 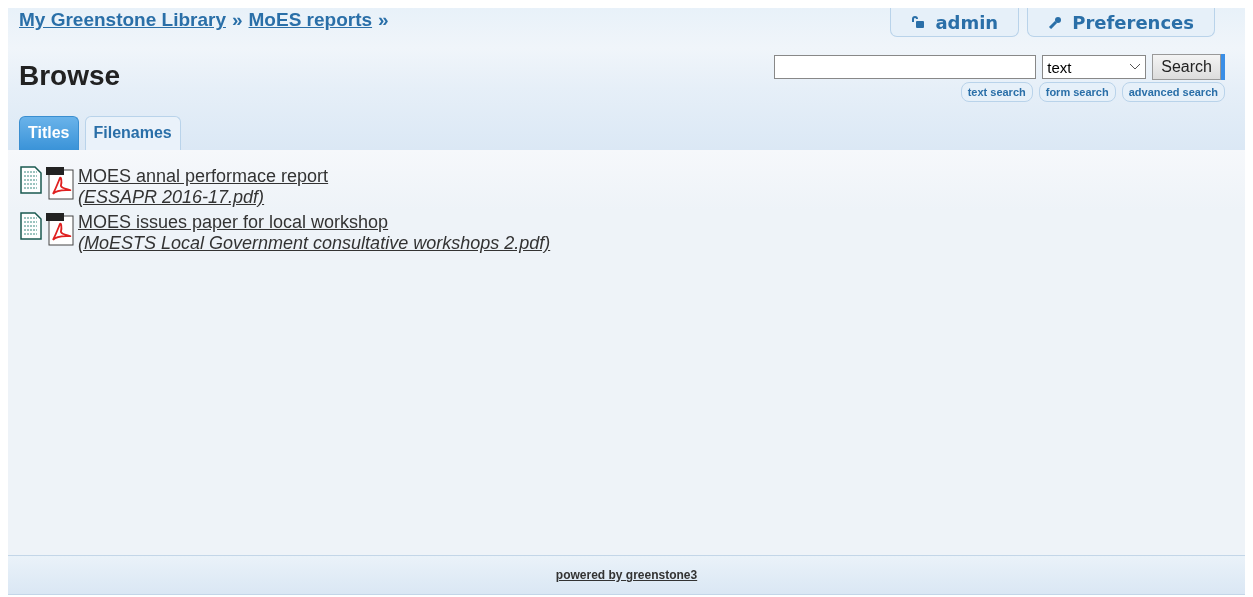 What do you see at coordinates (918, 22) in the screenshot?
I see `lock-icon` at bounding box center [918, 22].